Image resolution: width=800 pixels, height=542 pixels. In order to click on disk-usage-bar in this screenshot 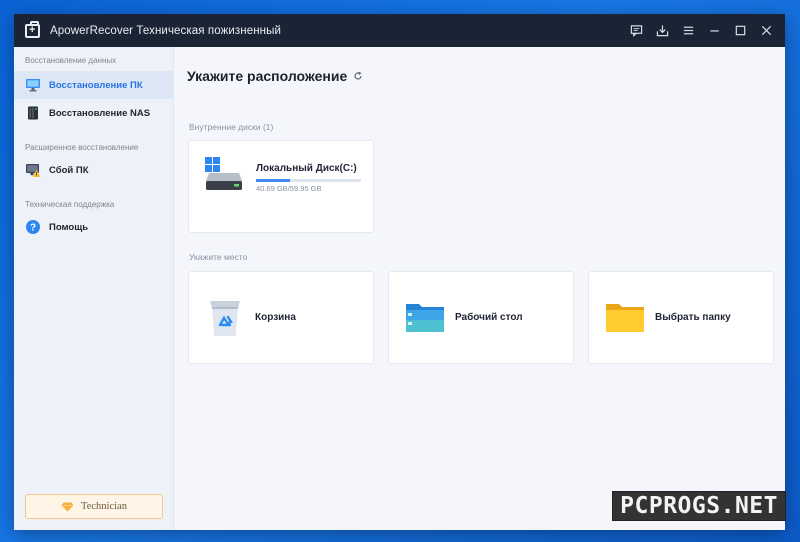, I will do `click(308, 180)`.